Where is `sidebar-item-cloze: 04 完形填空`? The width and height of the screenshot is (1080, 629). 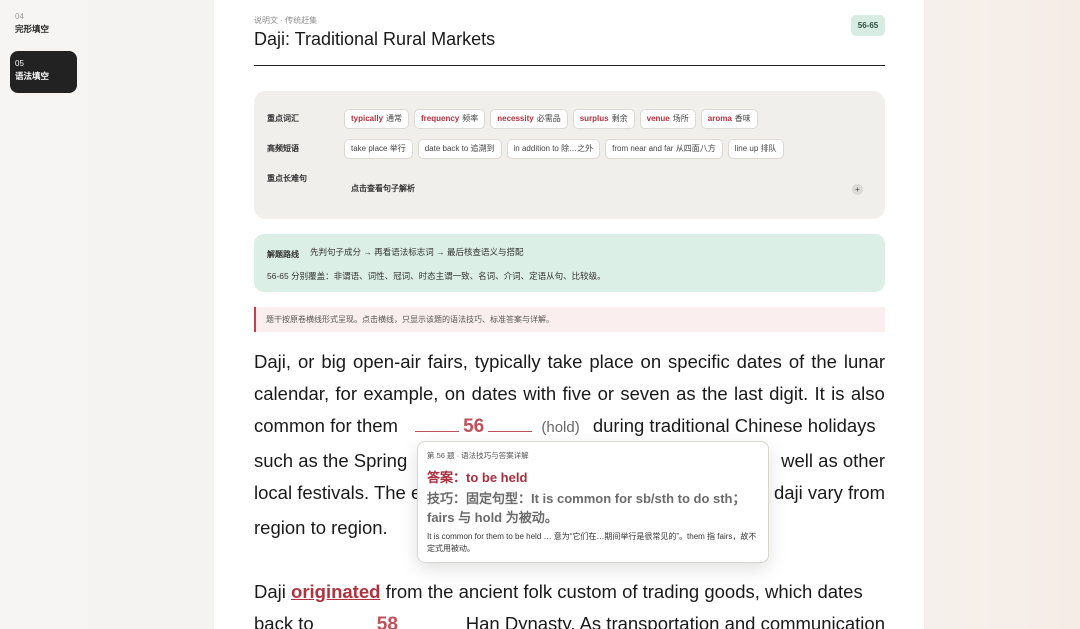 sidebar-item-cloze: 04 完形填空 is located at coordinates (43, 24).